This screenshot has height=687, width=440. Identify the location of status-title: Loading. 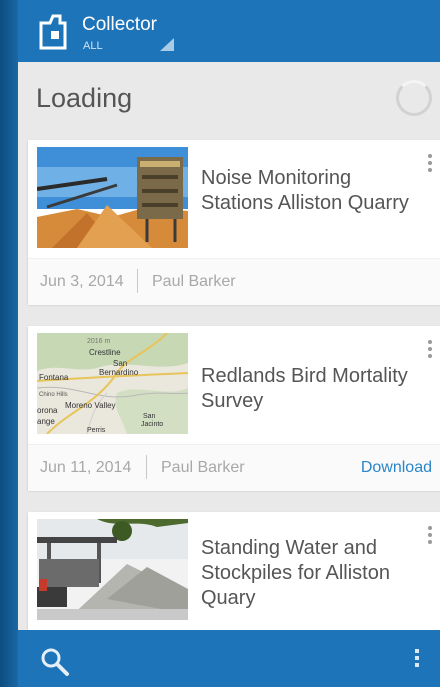
(84, 98).